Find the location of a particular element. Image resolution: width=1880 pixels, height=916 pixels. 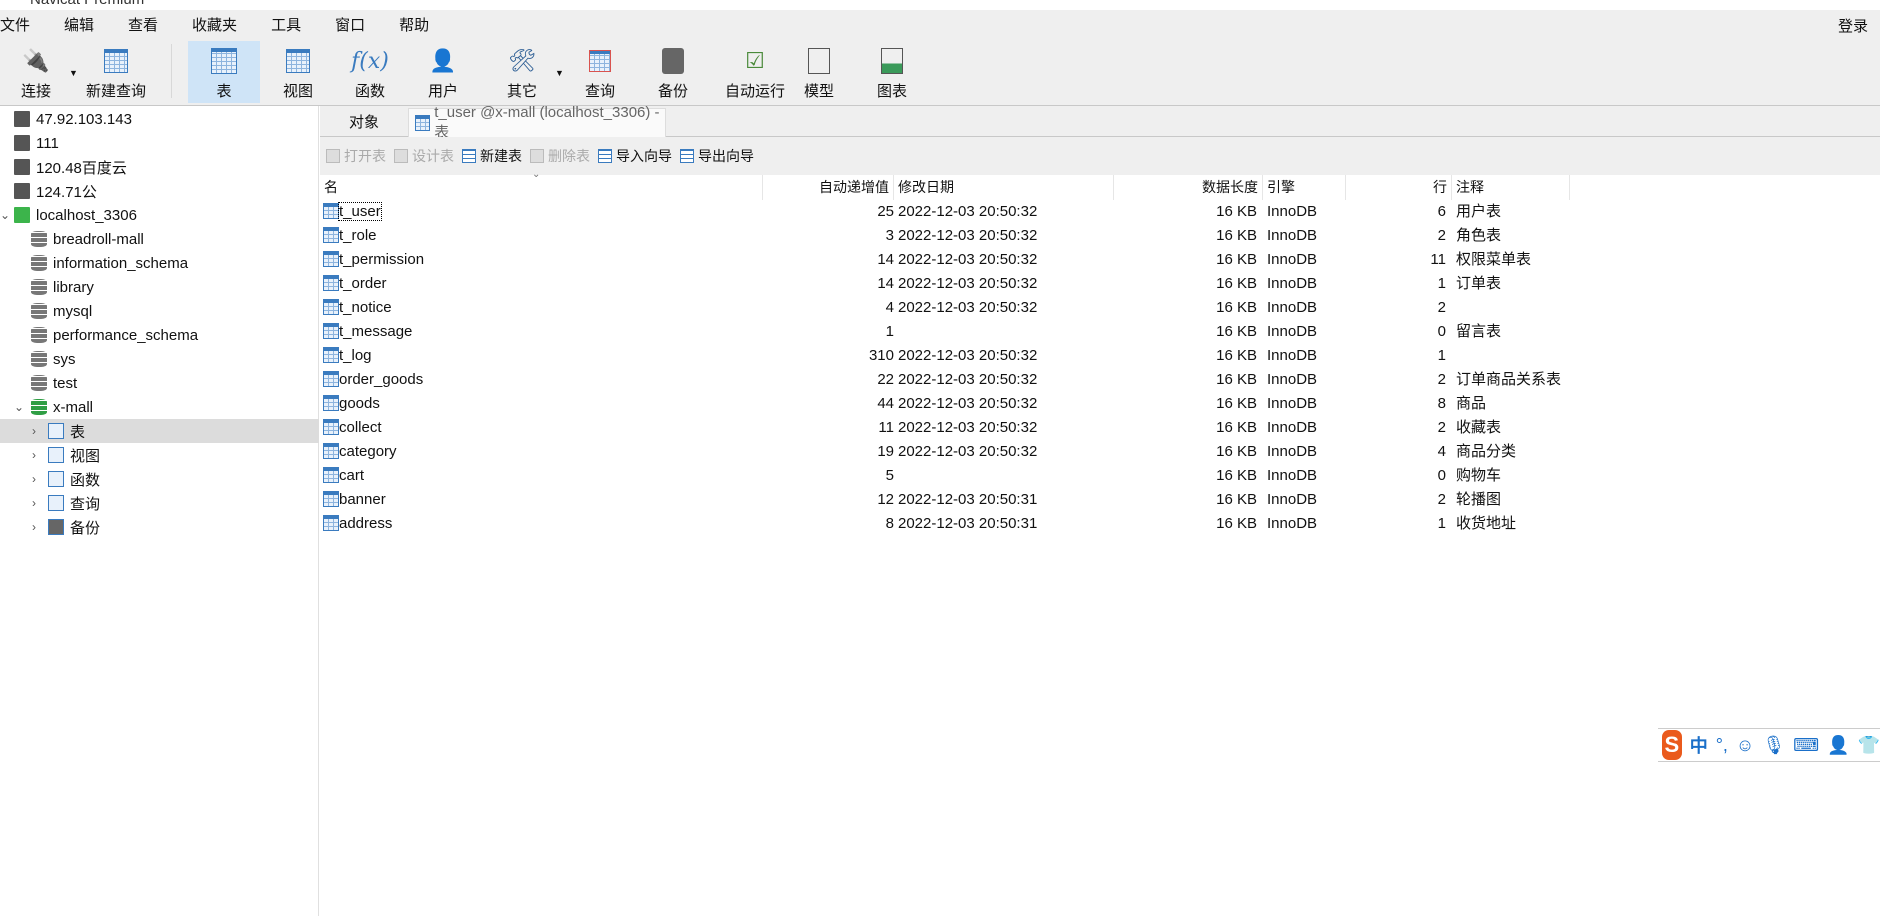

menu-edit: 编辑 is located at coordinates (79, 24).